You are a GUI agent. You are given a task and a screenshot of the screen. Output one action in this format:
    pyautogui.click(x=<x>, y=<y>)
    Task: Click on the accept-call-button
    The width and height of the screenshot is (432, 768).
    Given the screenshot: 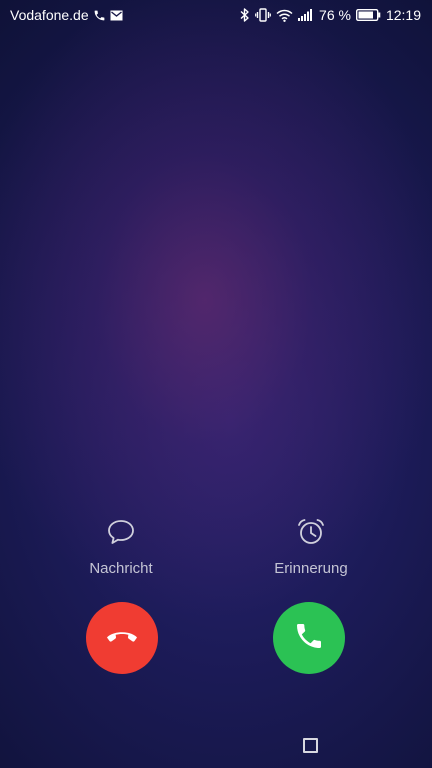 What is the action you would take?
    pyautogui.click(x=309, y=638)
    